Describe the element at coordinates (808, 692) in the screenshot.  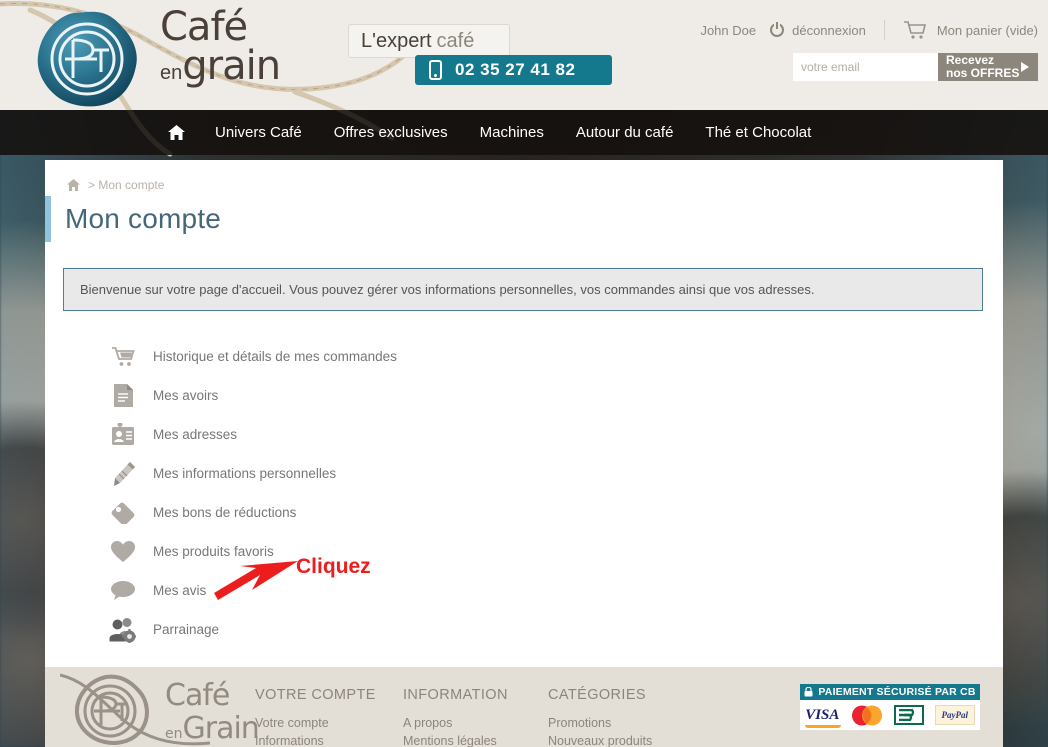
I see `lock-icon` at that location.